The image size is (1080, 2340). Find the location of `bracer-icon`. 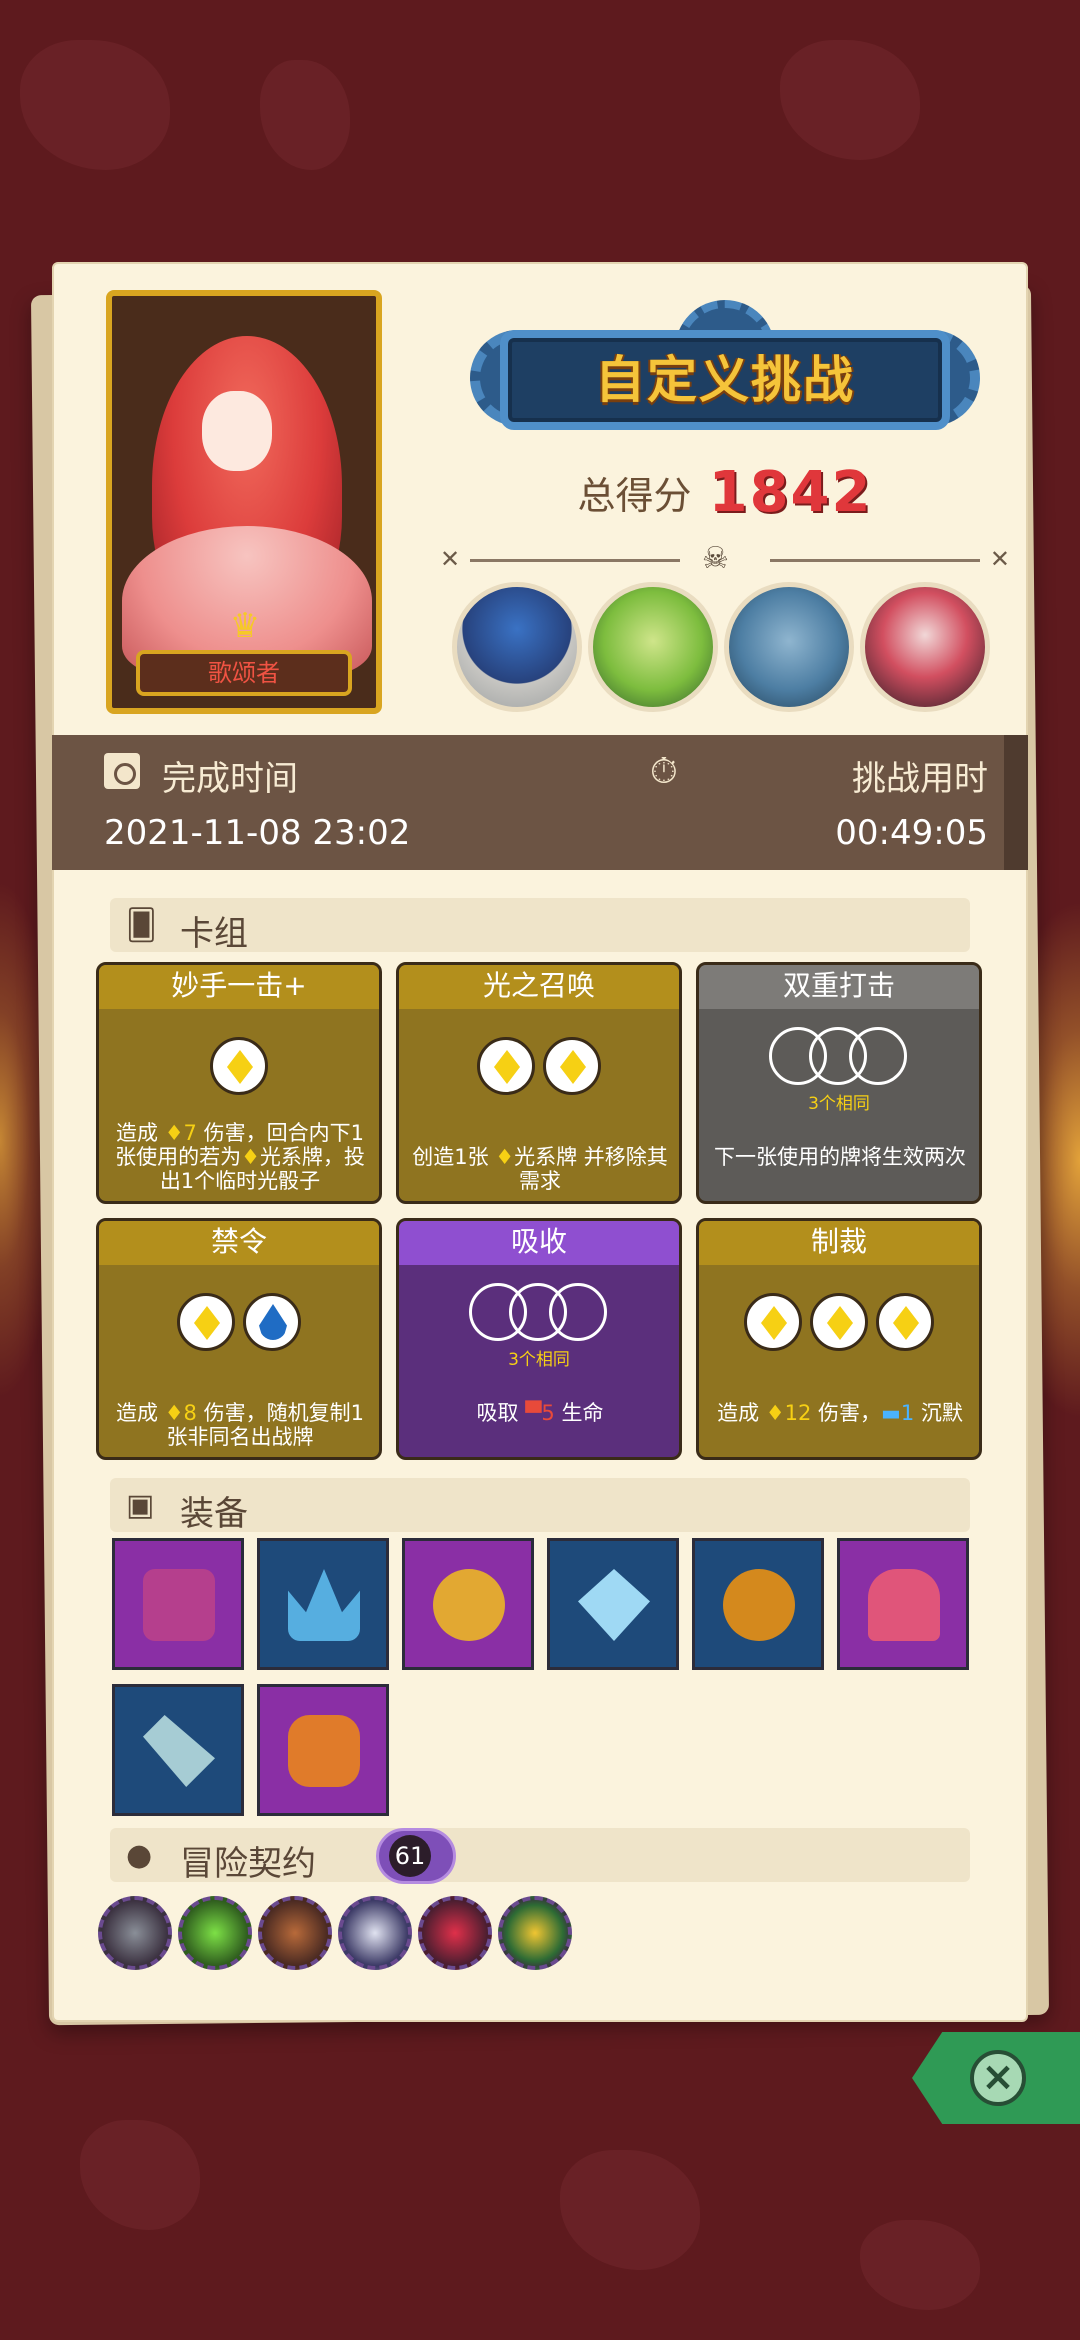

bracer-icon is located at coordinates (324, 1751).